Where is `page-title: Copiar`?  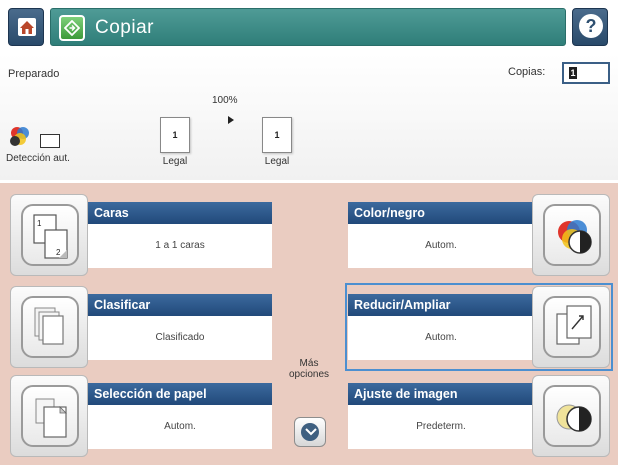
page-title: Copiar is located at coordinates (124, 27).